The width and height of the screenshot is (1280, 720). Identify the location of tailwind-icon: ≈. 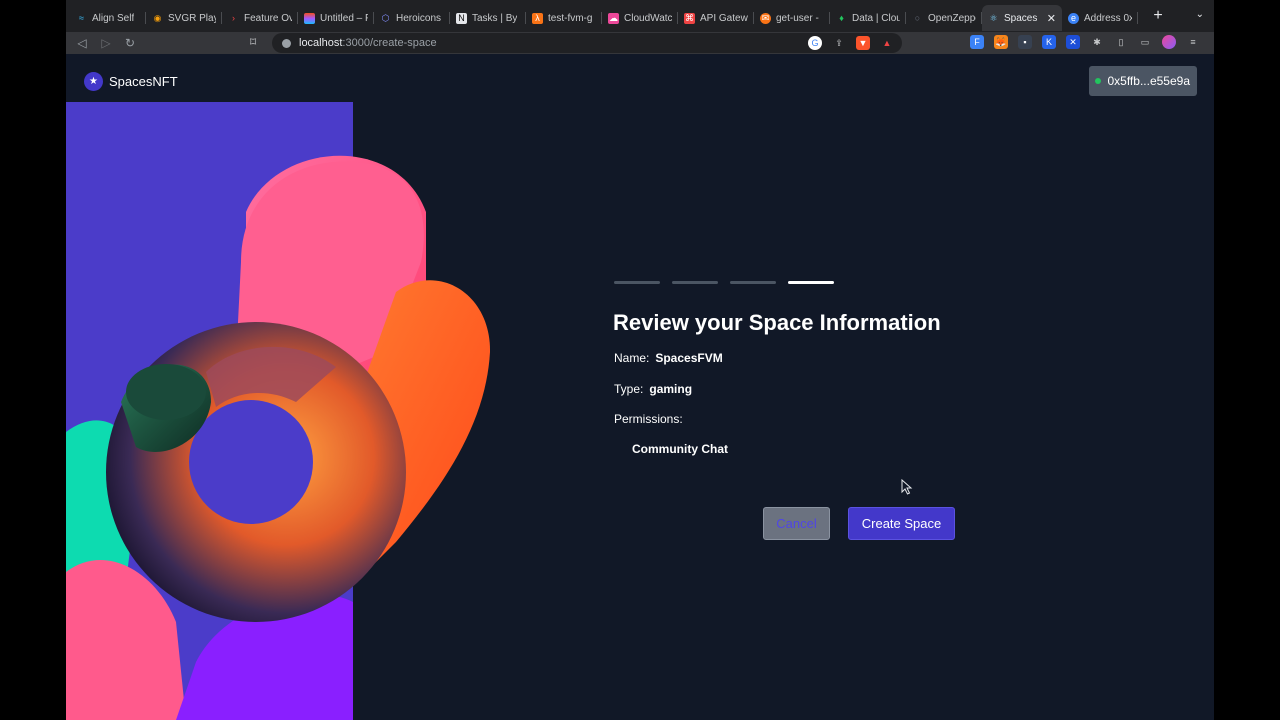
(81, 17).